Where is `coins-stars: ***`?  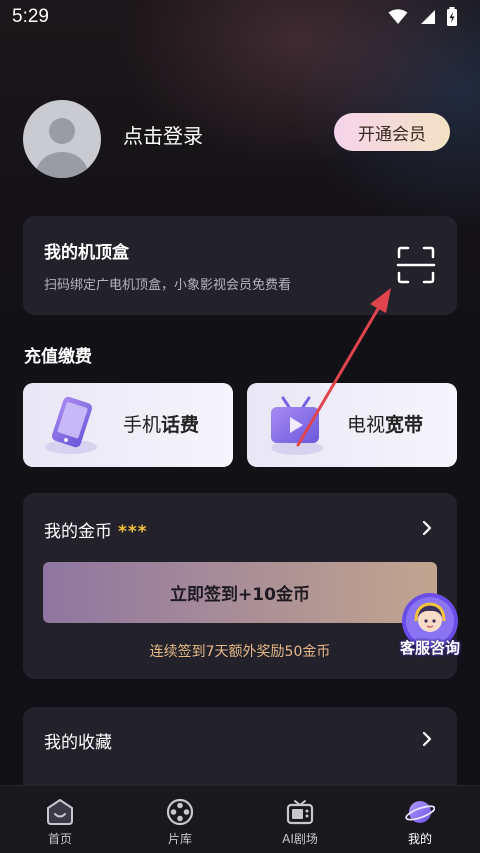 coins-stars: *** is located at coordinates (133, 532).